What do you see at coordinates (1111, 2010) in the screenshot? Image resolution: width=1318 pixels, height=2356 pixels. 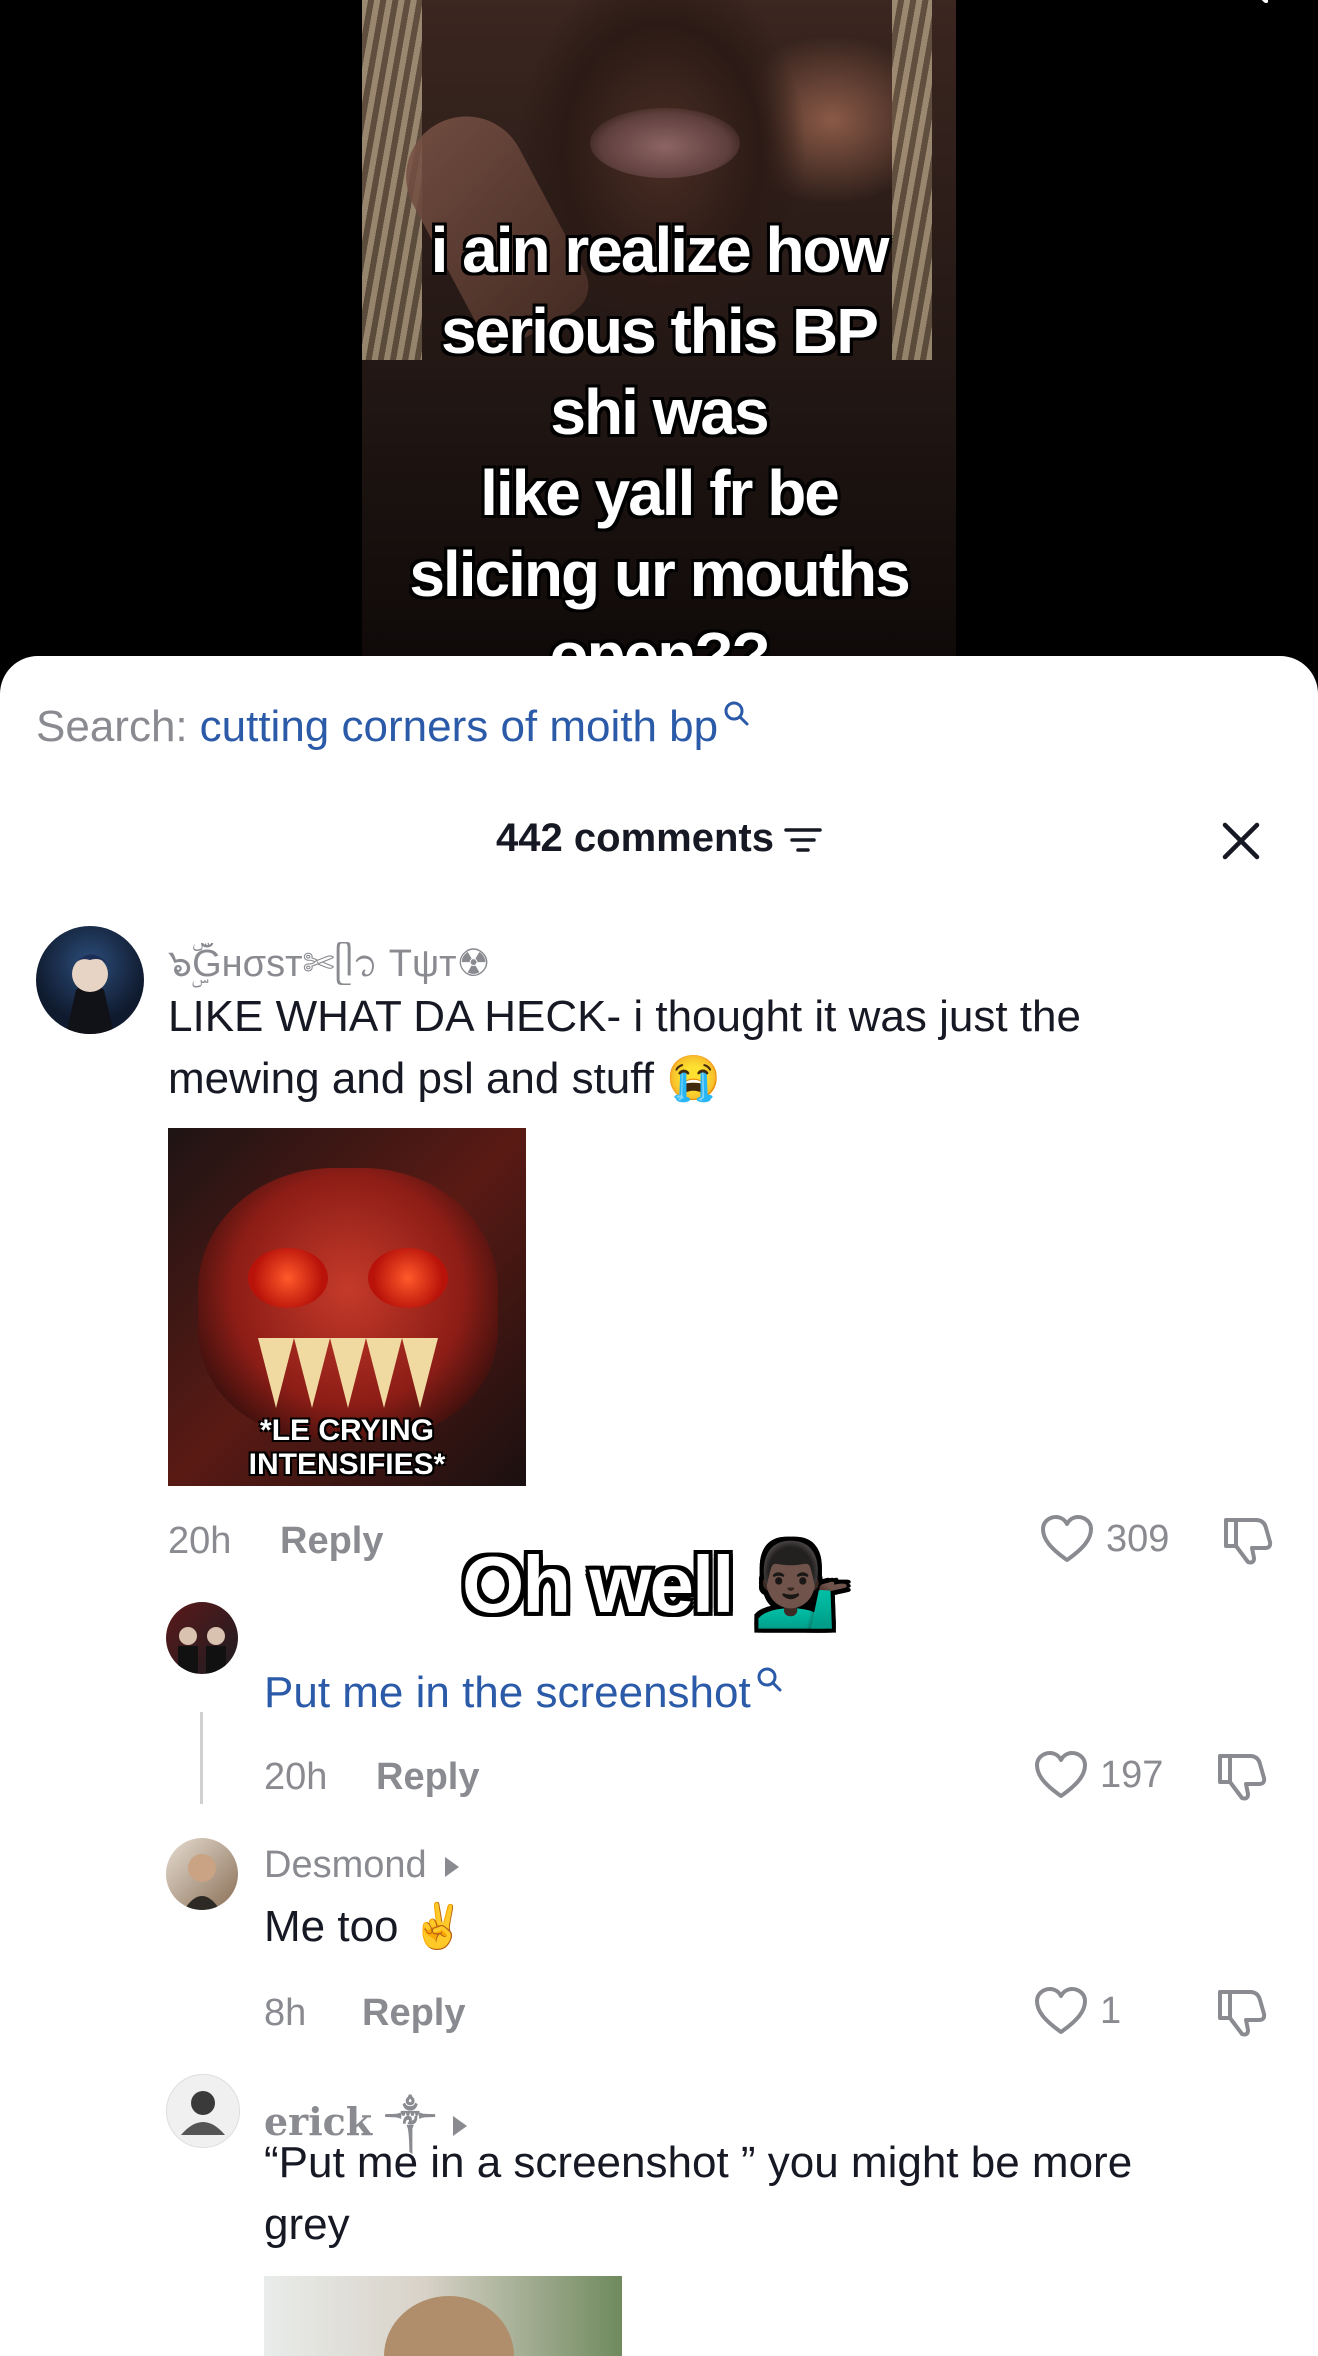 I see `like-count: 1` at bounding box center [1111, 2010].